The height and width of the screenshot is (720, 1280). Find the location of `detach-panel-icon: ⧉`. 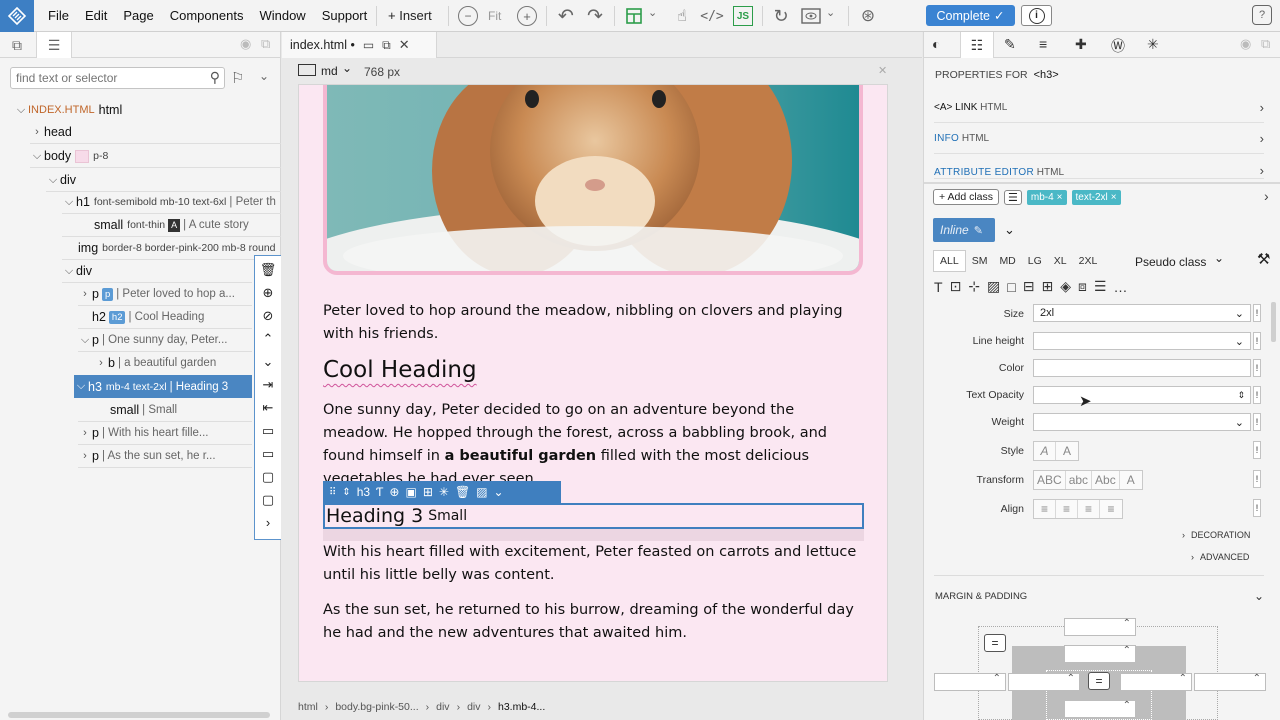

detach-panel-icon: ⧉ is located at coordinates (265, 44).